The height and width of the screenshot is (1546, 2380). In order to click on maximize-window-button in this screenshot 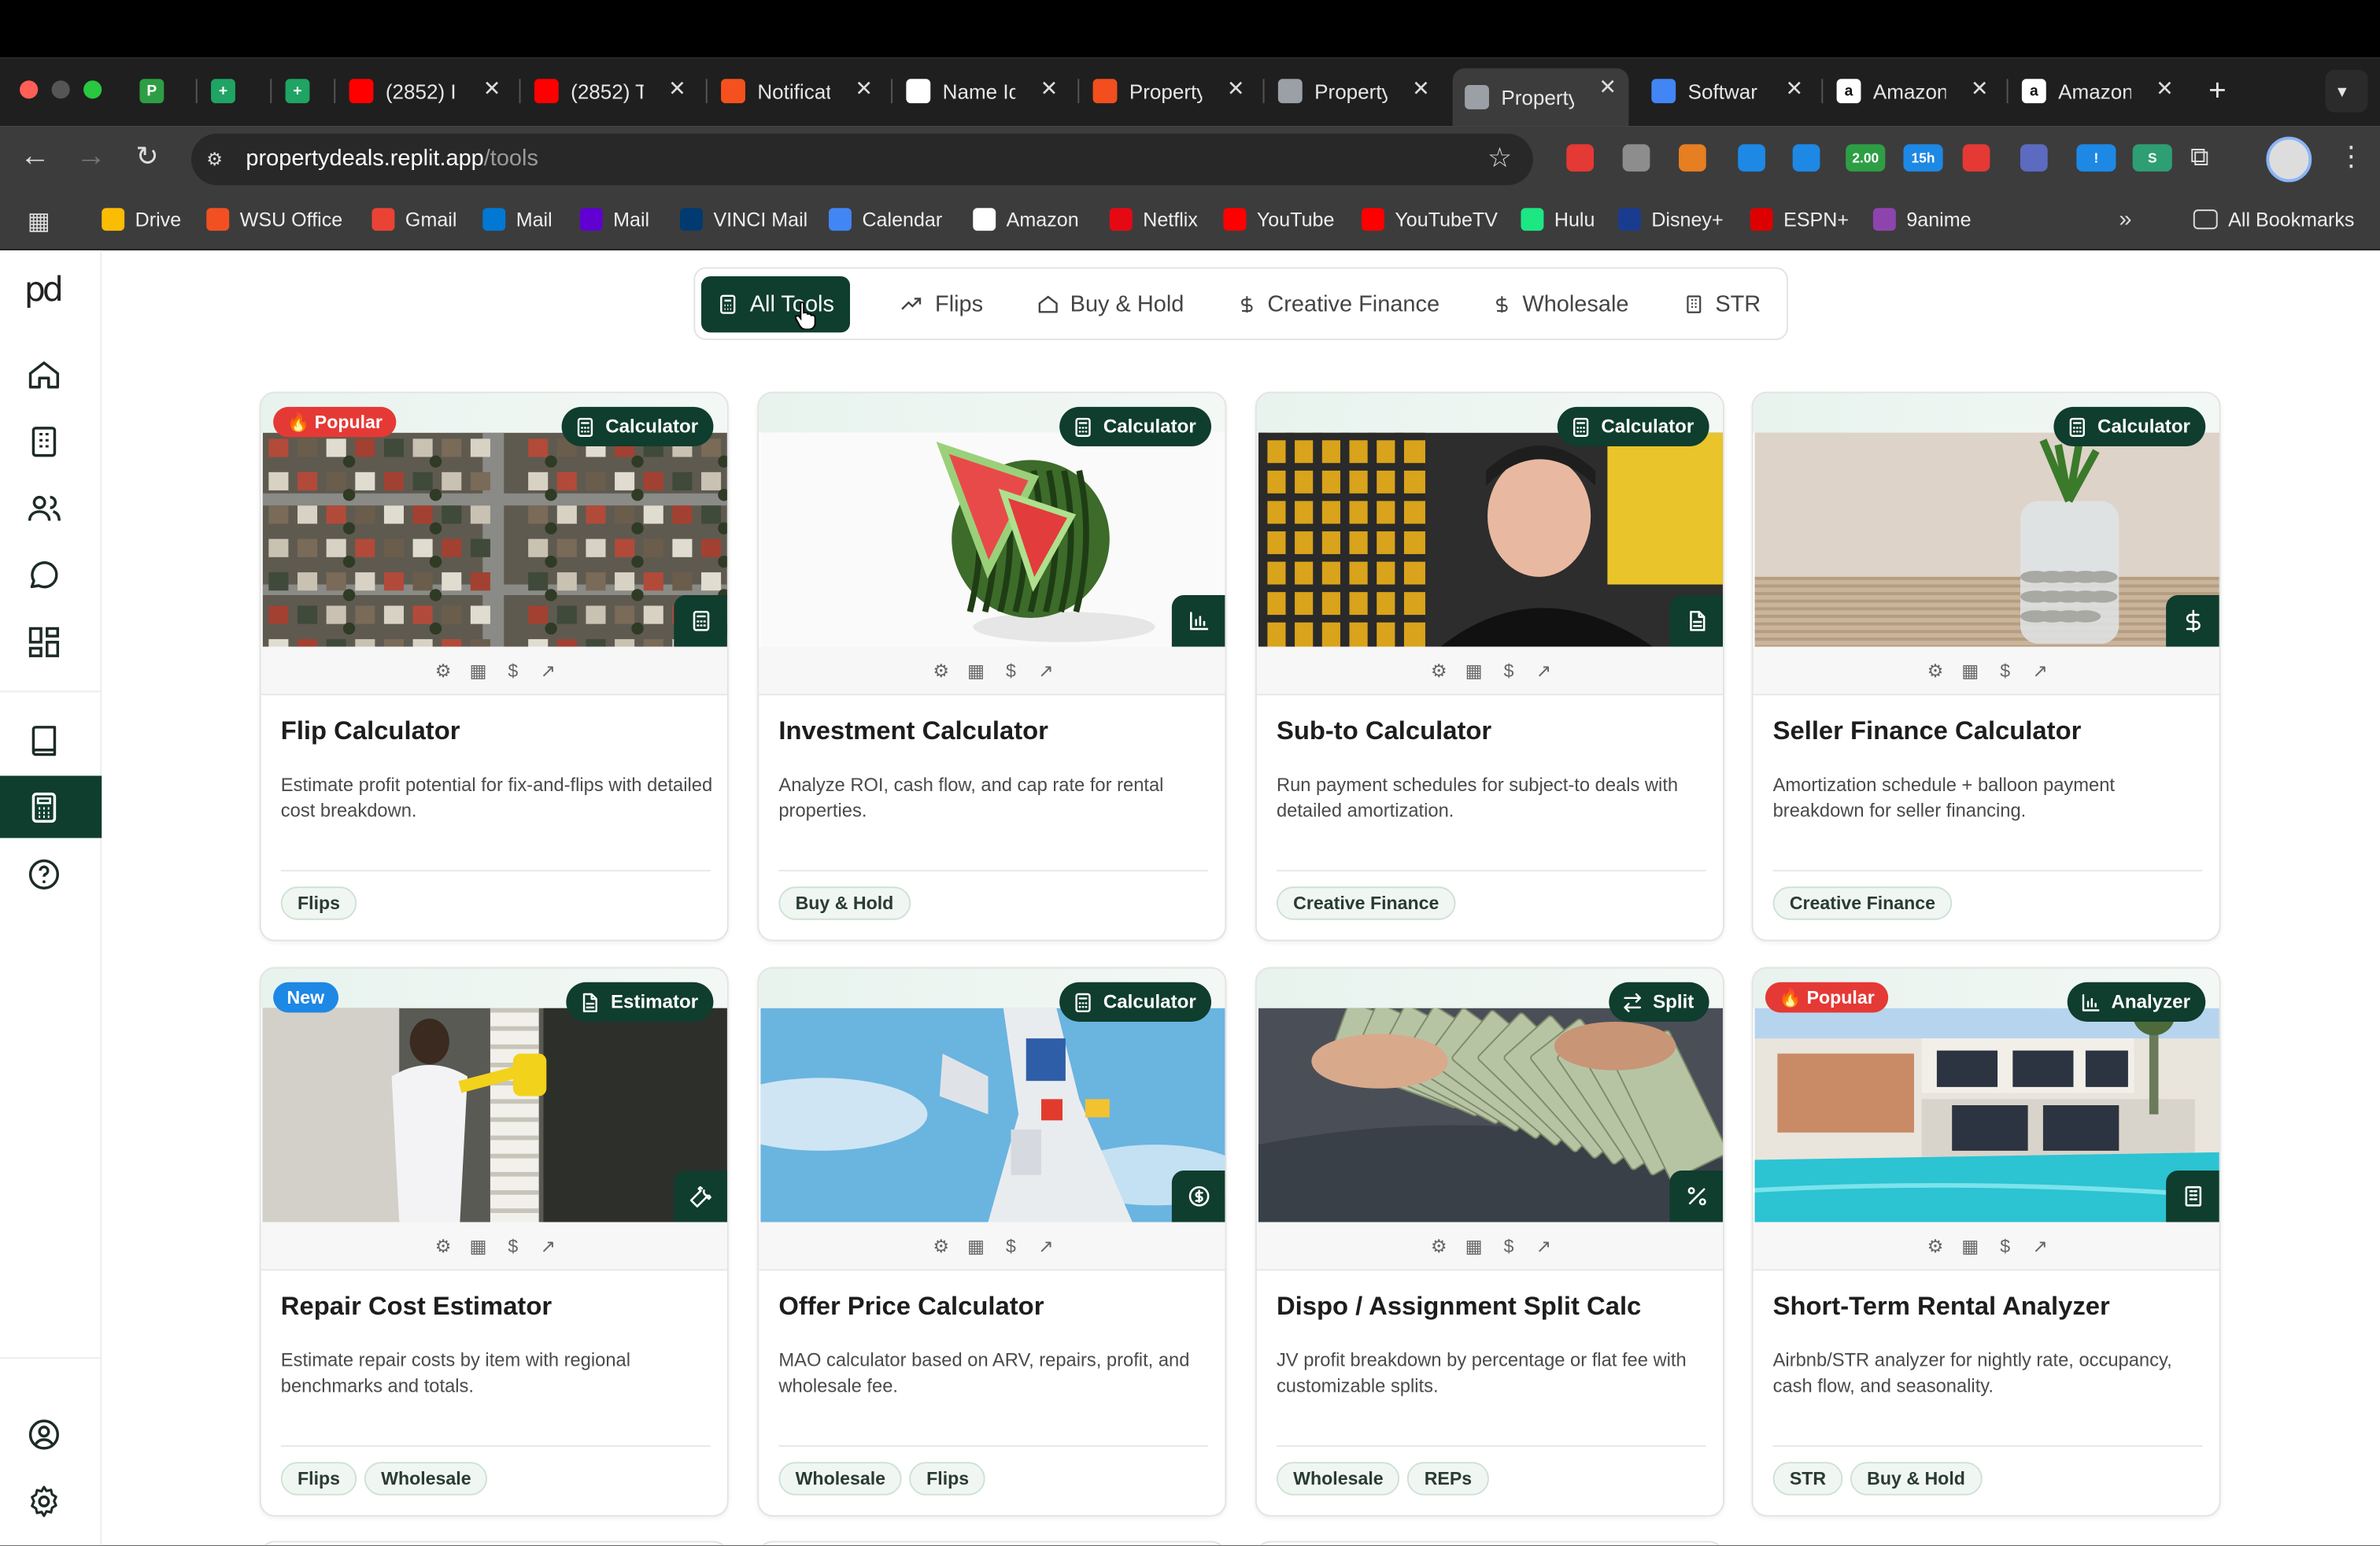, I will do `click(92, 89)`.